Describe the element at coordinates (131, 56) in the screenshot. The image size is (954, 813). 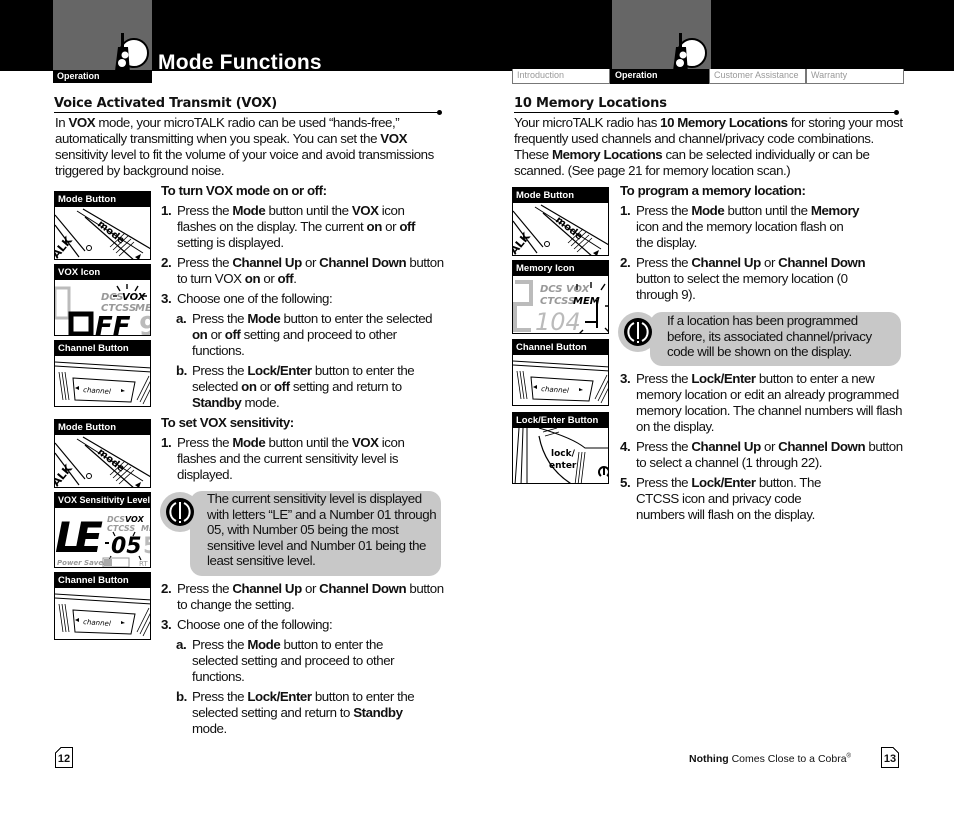
I see `walkie-talkie-icon` at that location.